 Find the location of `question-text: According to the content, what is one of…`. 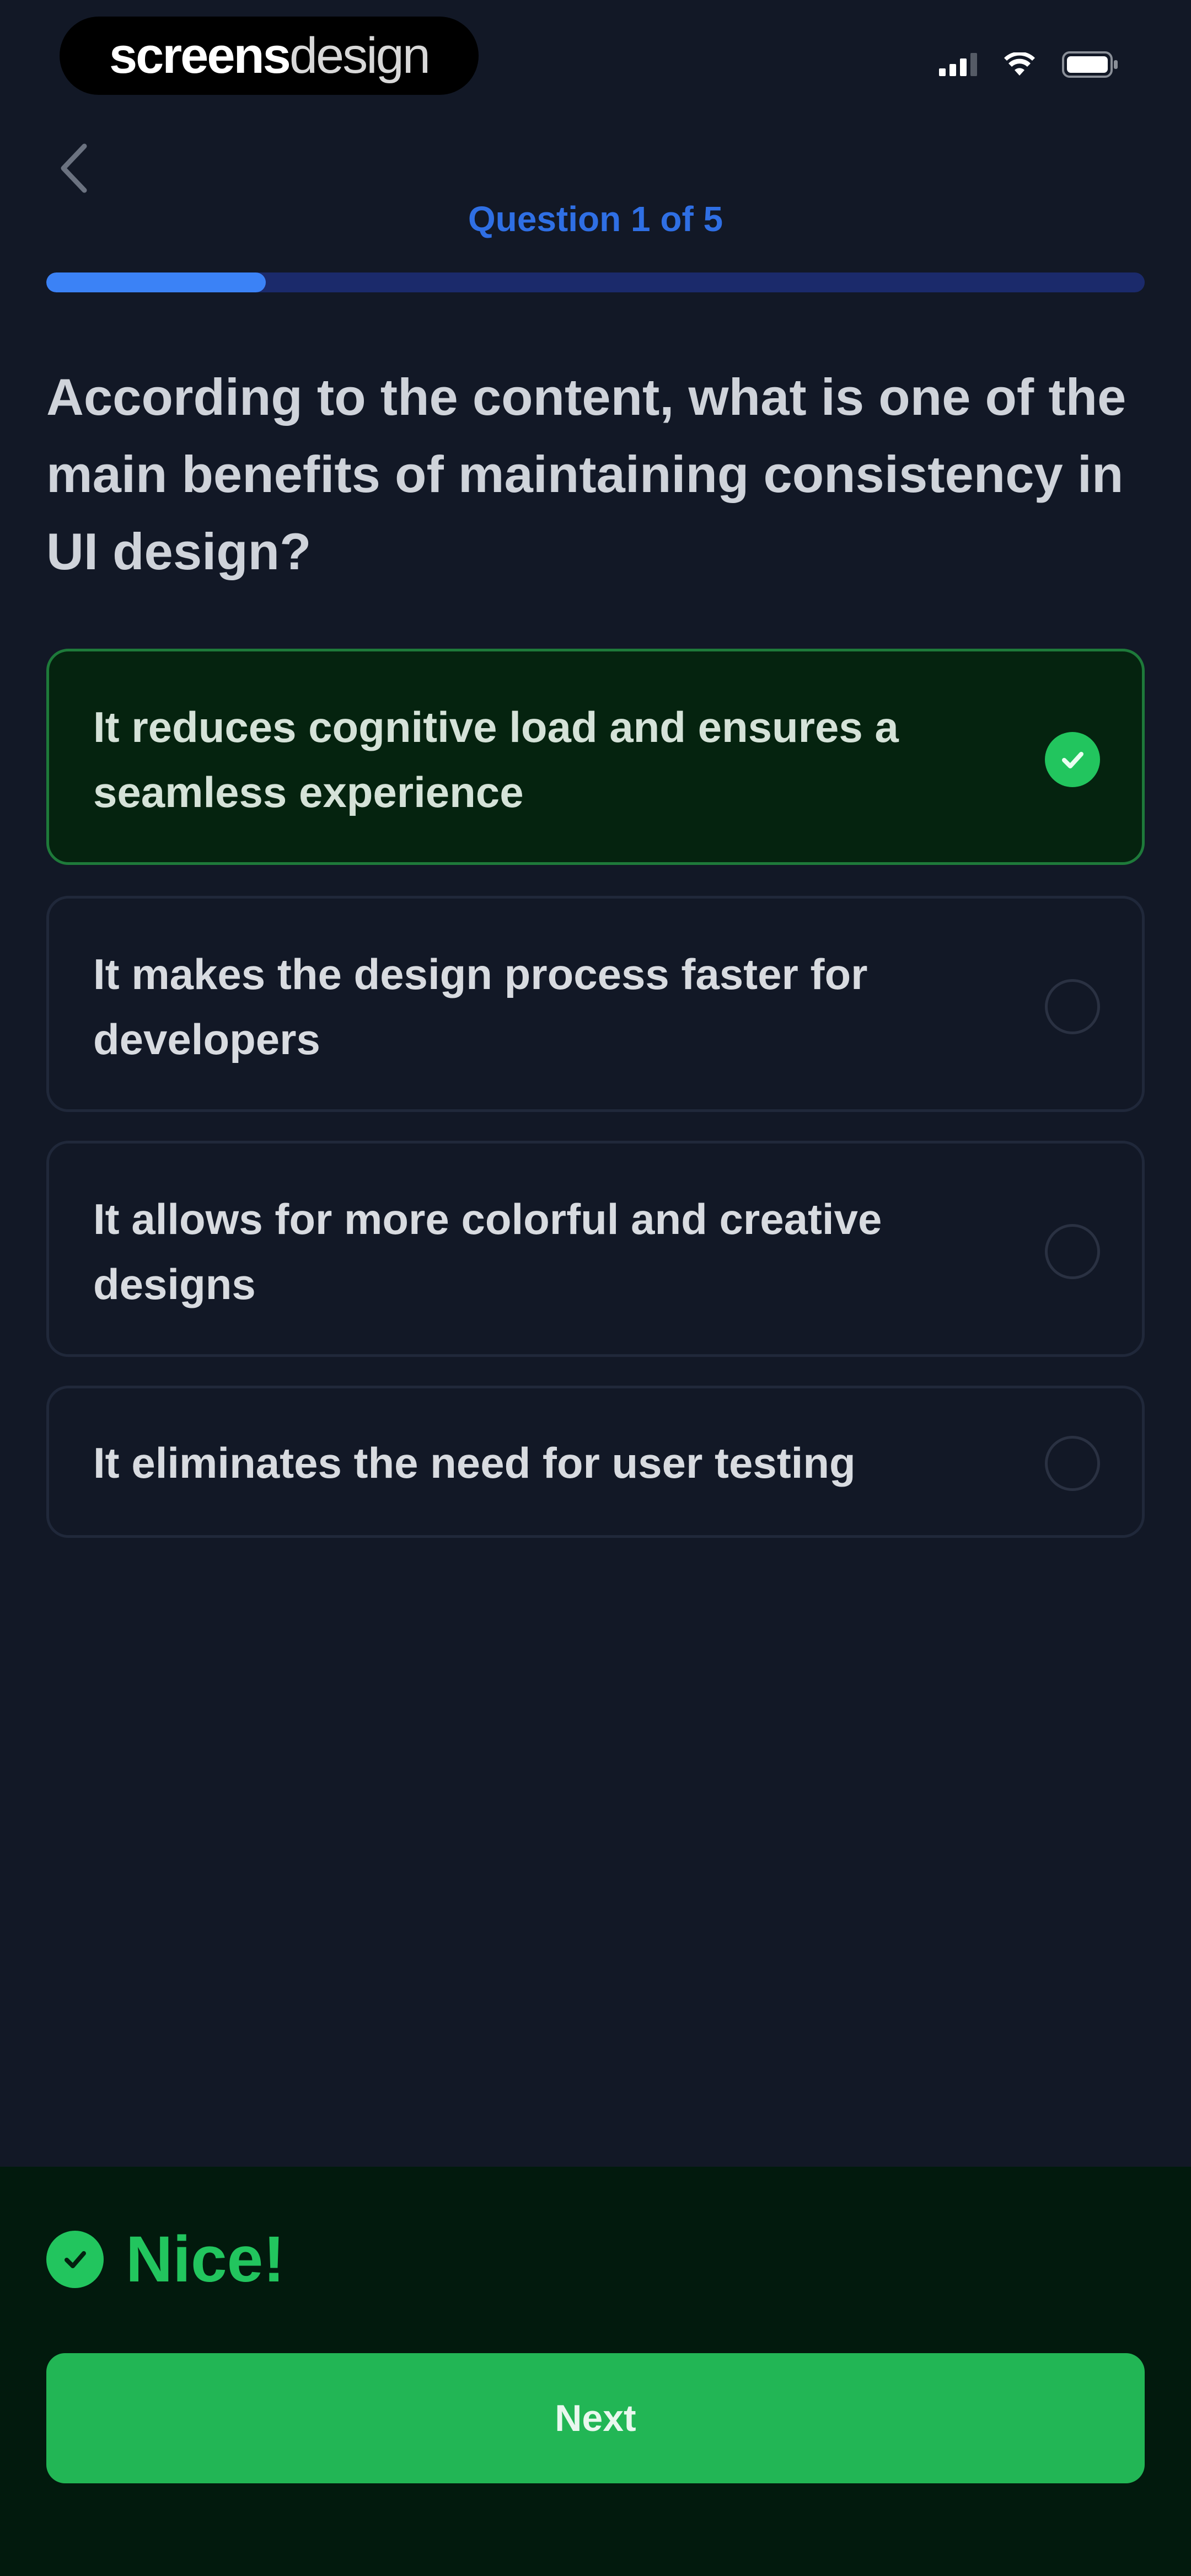

question-text: According to the content, what is one of… is located at coordinates (586, 474).